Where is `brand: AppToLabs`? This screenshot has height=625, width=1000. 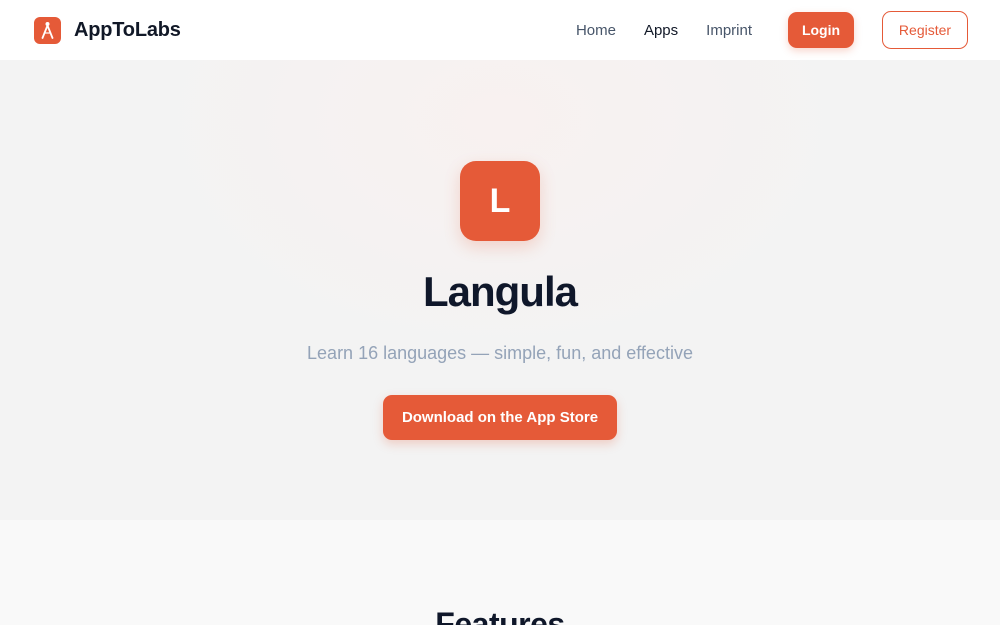
brand: AppToLabs is located at coordinates (107, 30).